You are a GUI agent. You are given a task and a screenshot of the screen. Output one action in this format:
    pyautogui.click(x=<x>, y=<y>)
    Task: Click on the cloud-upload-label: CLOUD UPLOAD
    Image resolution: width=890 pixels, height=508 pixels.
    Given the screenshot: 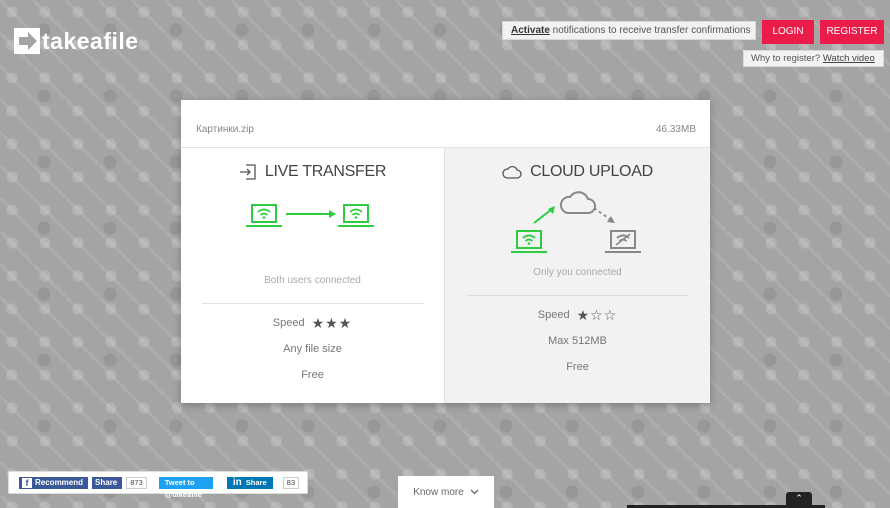 What is the action you would take?
    pyautogui.click(x=591, y=171)
    